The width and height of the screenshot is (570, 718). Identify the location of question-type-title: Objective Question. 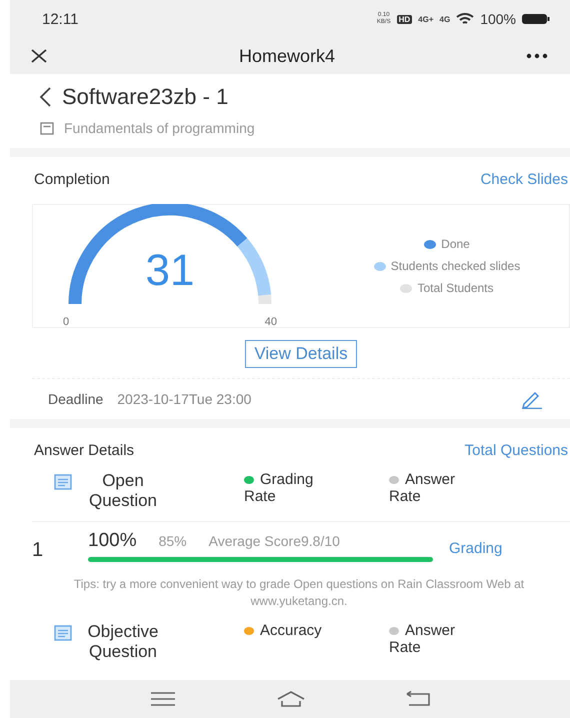
(123, 642).